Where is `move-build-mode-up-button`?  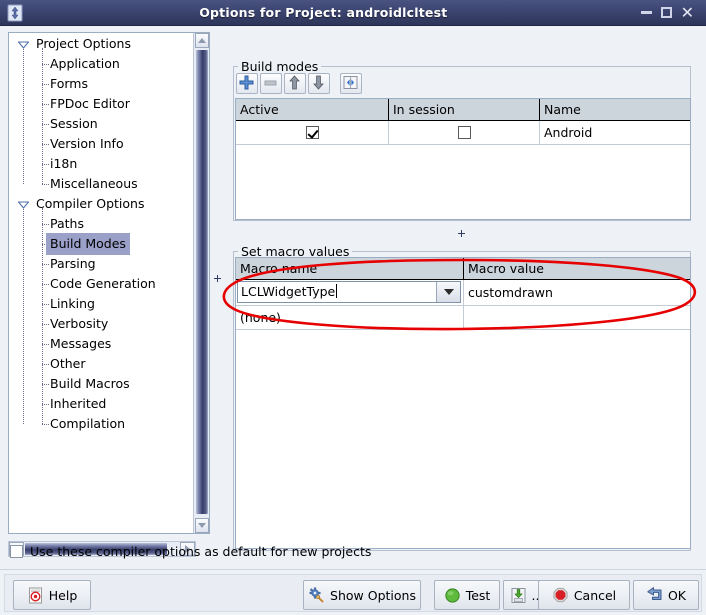
move-build-mode-up-button is located at coordinates (295, 83).